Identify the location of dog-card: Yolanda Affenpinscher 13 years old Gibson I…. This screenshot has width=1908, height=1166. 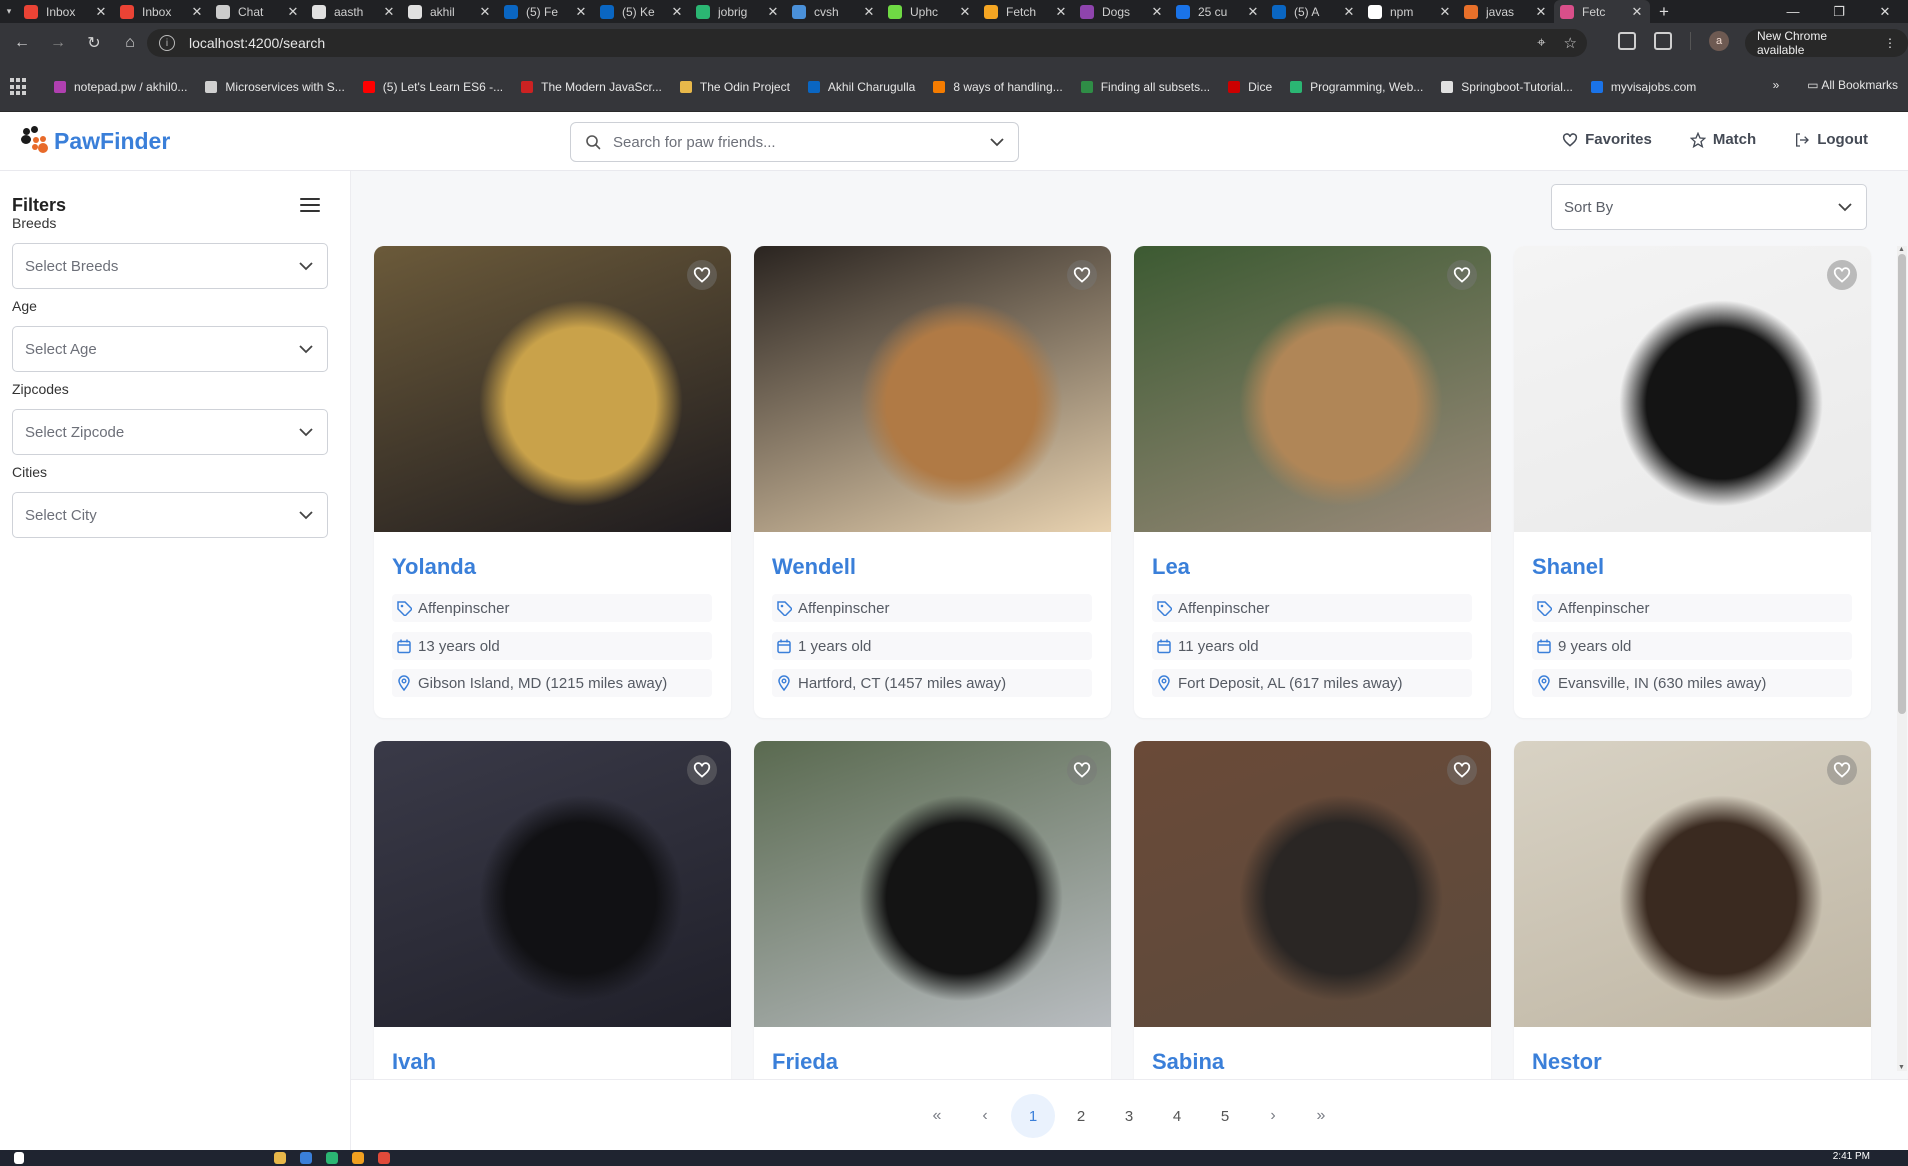
(552, 482).